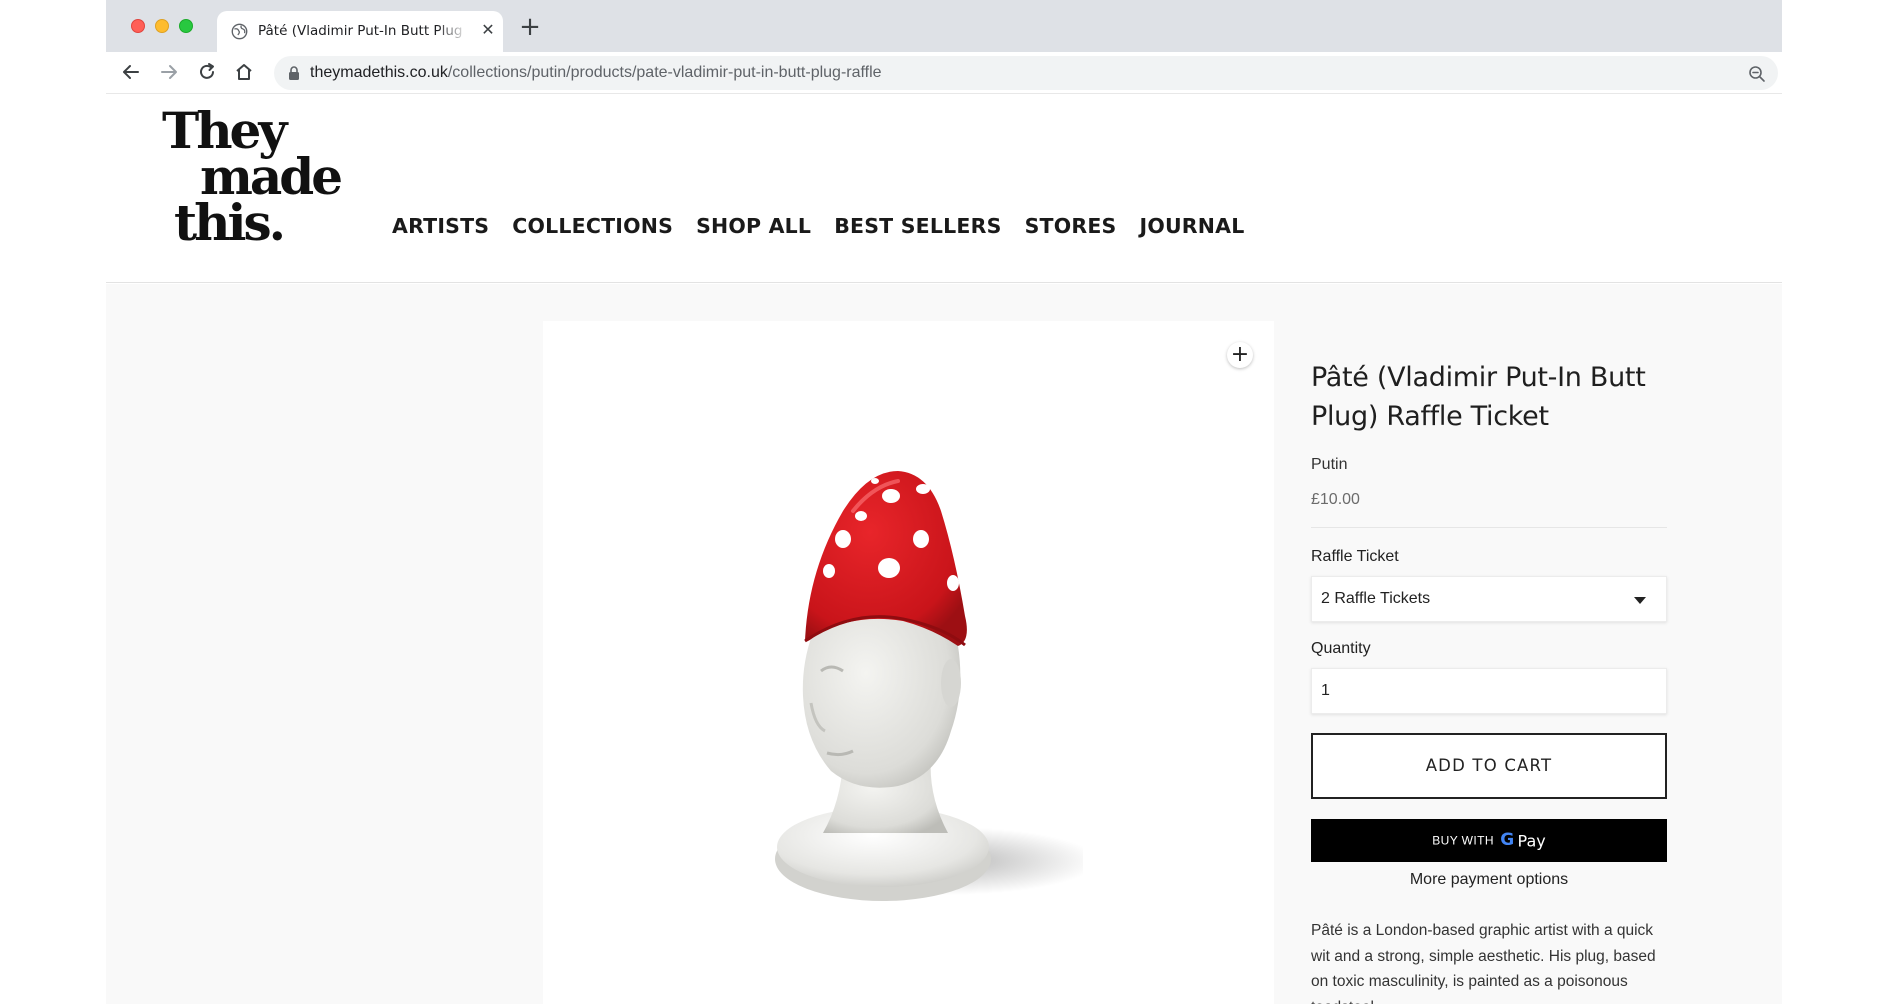 The height and width of the screenshot is (1004, 1890). I want to click on google-pay-button: BUY WITH G Pay, so click(1489, 840).